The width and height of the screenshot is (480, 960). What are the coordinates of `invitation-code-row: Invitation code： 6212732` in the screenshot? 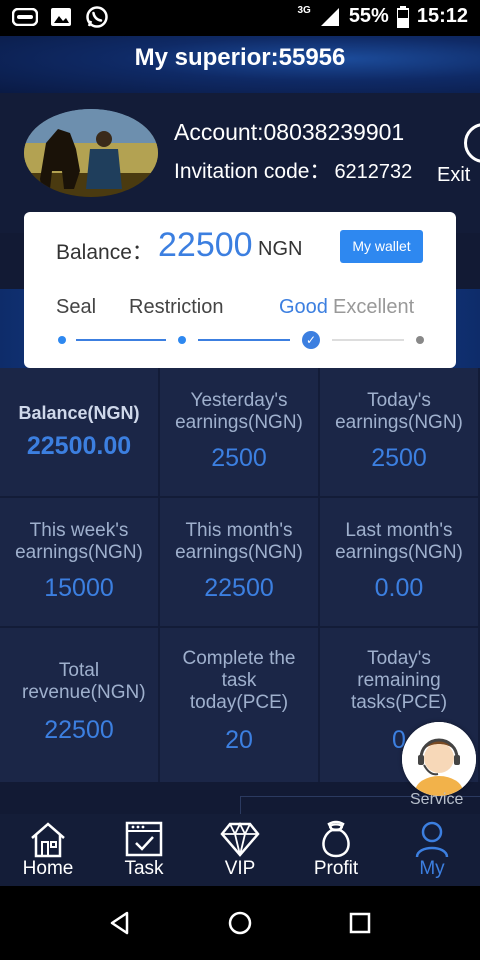 It's located at (293, 170).